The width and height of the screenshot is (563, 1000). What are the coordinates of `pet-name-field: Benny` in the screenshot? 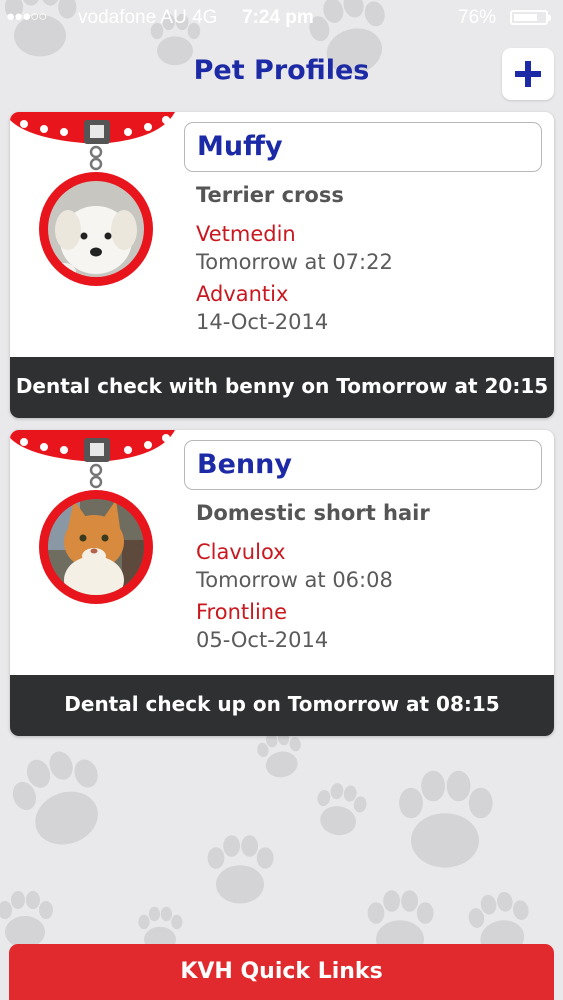 It's located at (363, 465).